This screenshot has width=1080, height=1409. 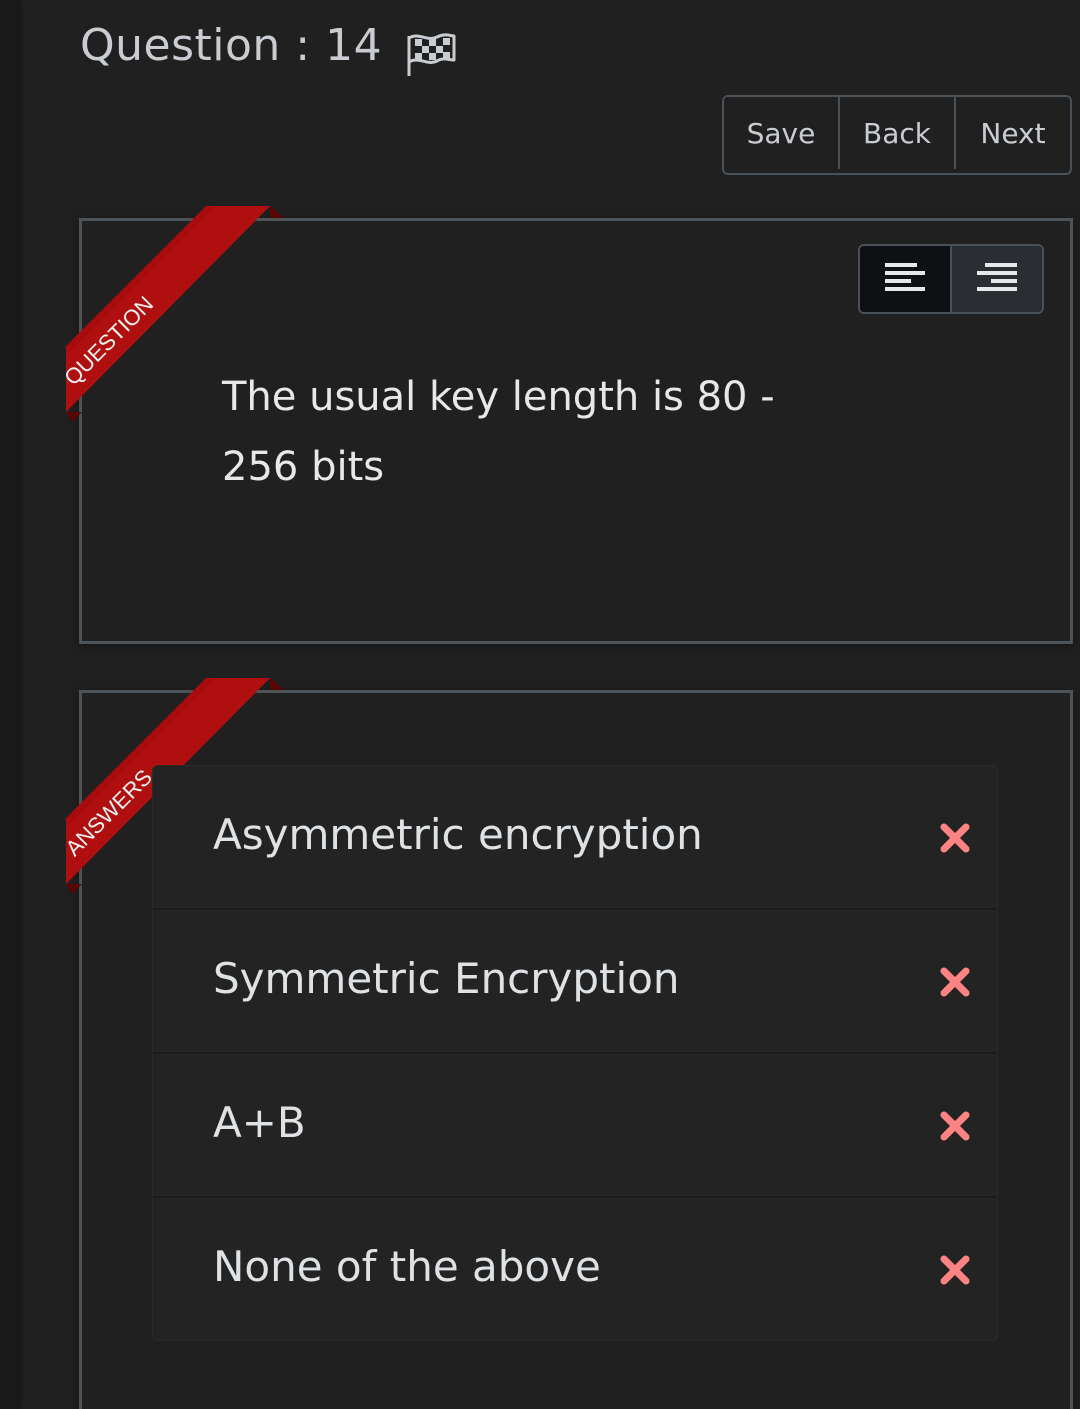 What do you see at coordinates (575, 1124) in the screenshot?
I see `answer-option: A+B` at bounding box center [575, 1124].